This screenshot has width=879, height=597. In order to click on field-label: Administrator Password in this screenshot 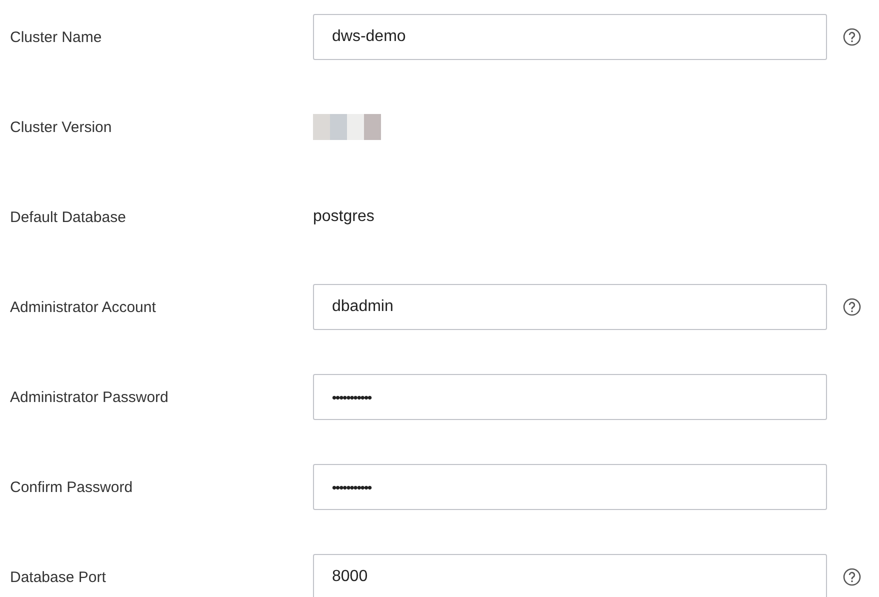, I will do `click(90, 397)`.